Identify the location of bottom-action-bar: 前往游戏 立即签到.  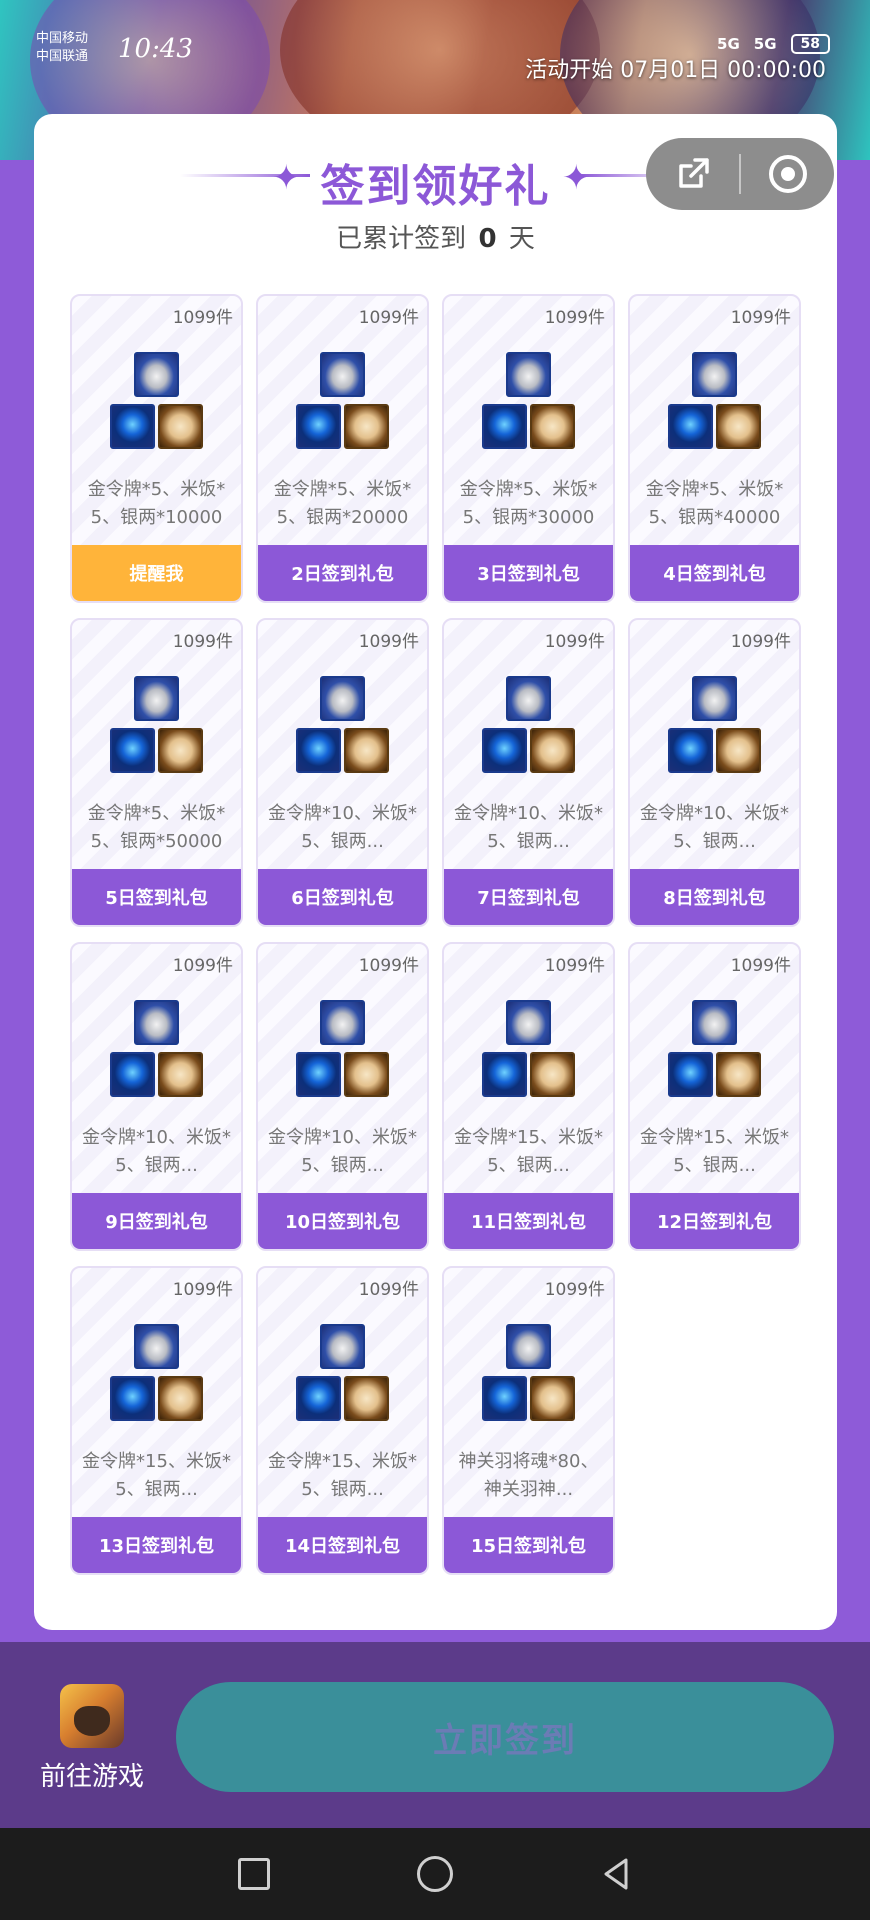
(435, 1735).